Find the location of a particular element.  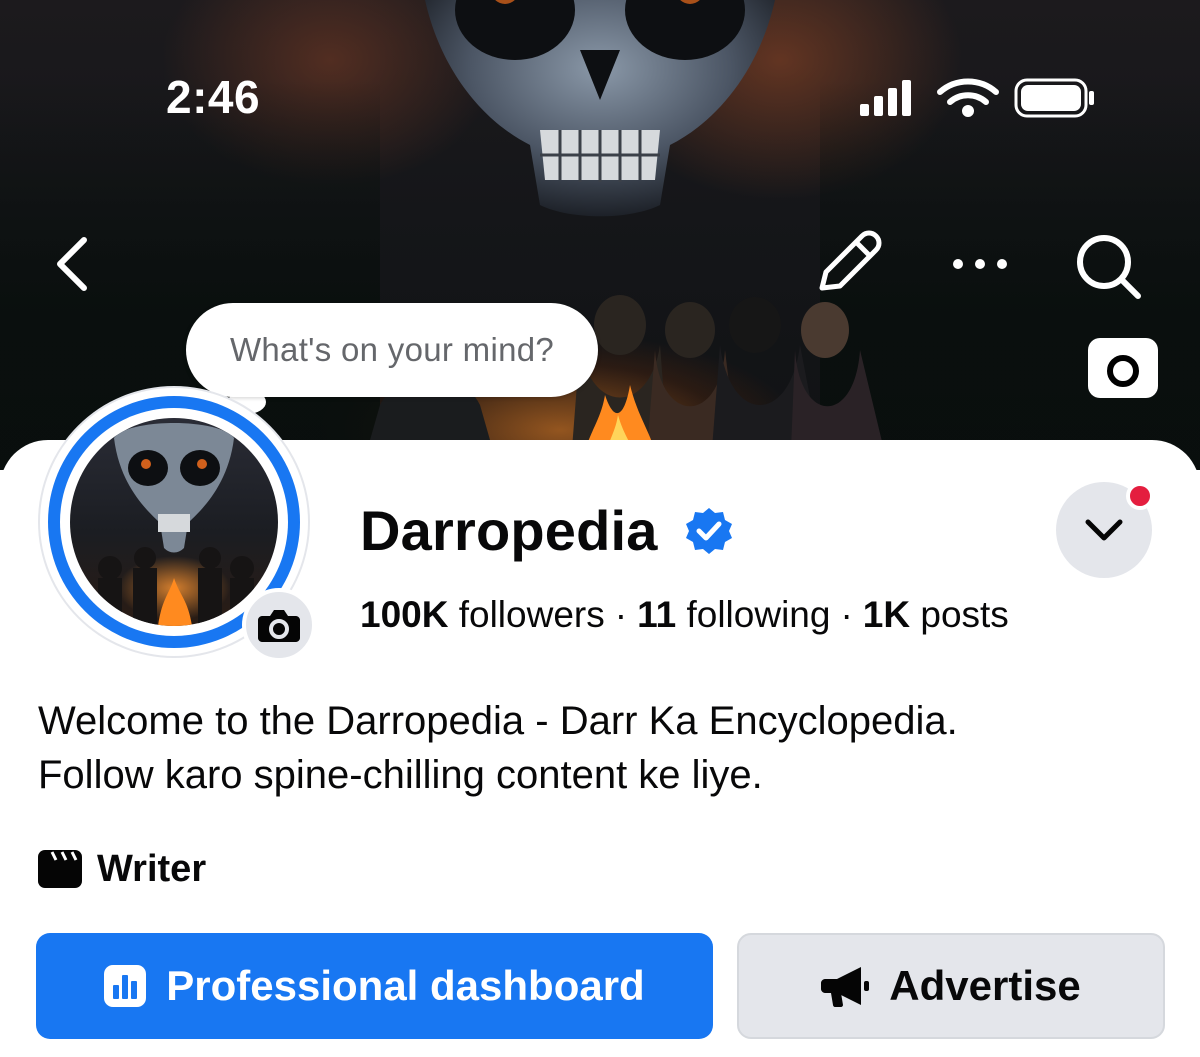

search-icon is located at coordinates (1108, 266).